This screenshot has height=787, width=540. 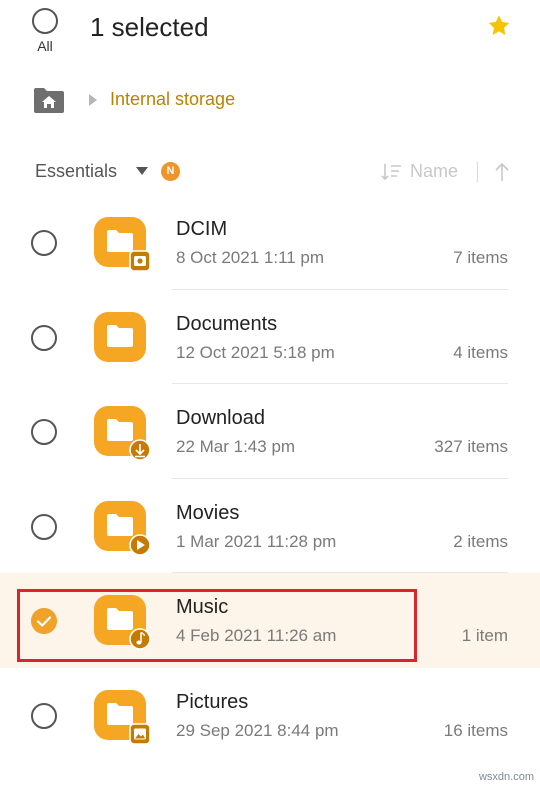 I want to click on file-date: 1 Mar 2021 11:28 pm, so click(x=256, y=541).